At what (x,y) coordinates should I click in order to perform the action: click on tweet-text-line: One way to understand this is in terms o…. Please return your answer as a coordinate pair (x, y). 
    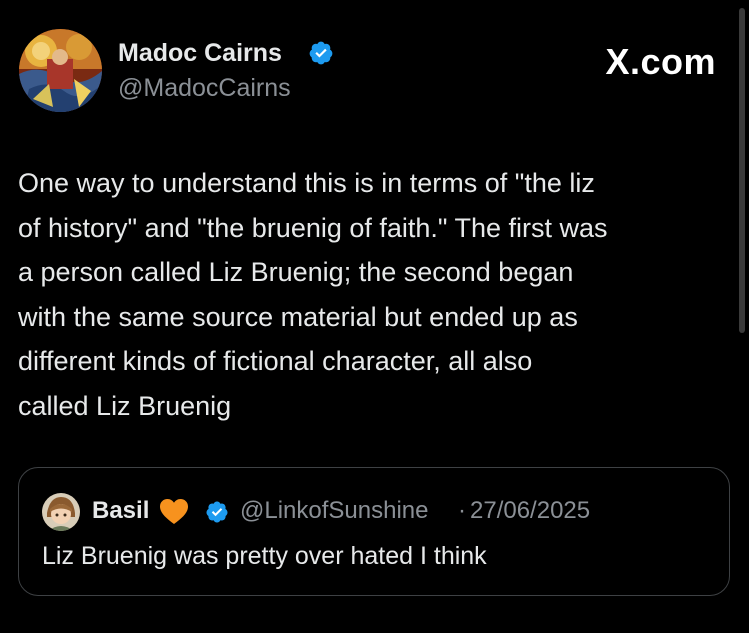
    Looking at the image, I should click on (306, 183).